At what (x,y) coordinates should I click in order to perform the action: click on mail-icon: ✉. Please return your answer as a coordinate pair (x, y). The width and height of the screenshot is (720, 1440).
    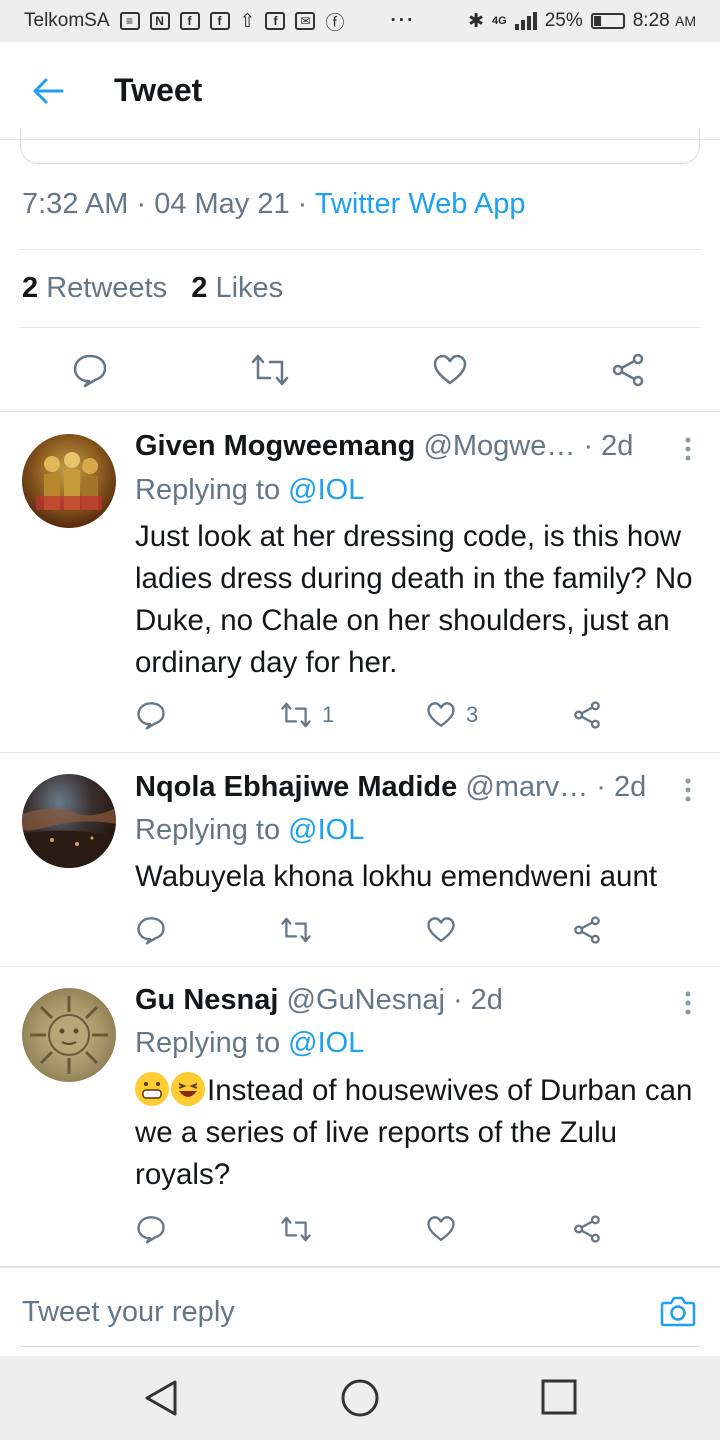
    Looking at the image, I should click on (305, 21).